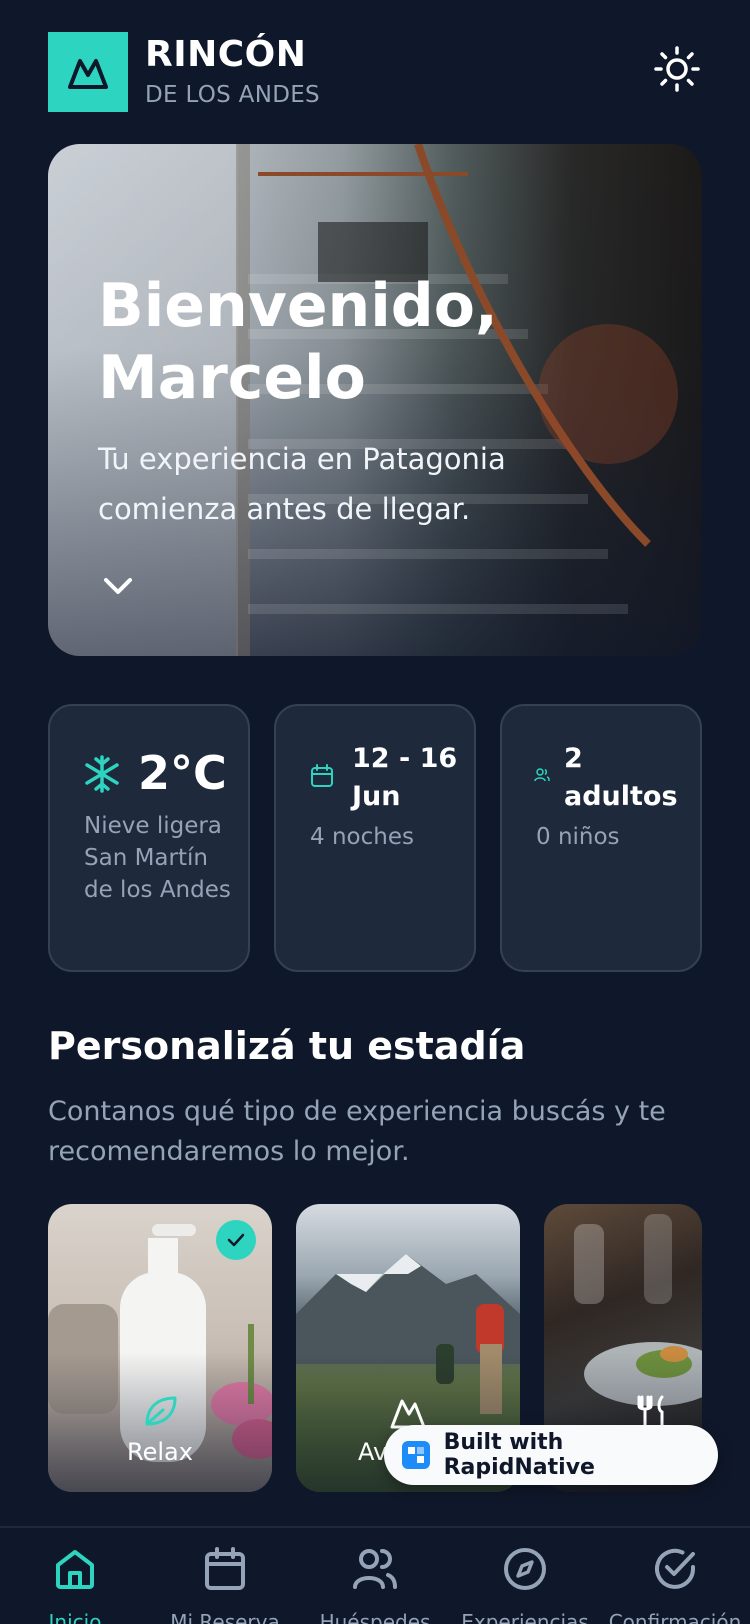 The height and width of the screenshot is (1624, 750). Describe the element at coordinates (287, 1046) in the screenshot. I see `personalize-title: Personalizá tu estadía` at that location.